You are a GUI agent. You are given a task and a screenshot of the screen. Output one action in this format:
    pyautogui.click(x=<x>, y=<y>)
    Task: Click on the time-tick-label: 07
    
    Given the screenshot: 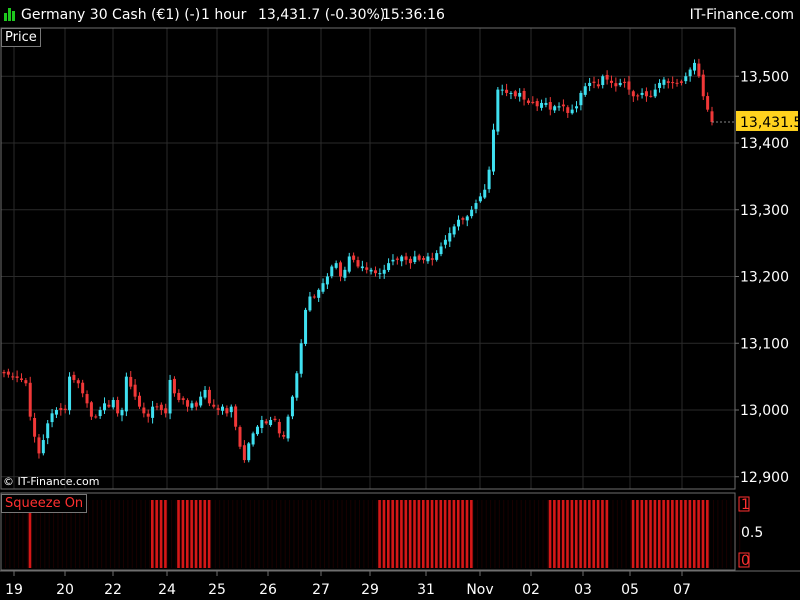 What is the action you would take?
    pyautogui.click(x=682, y=590)
    